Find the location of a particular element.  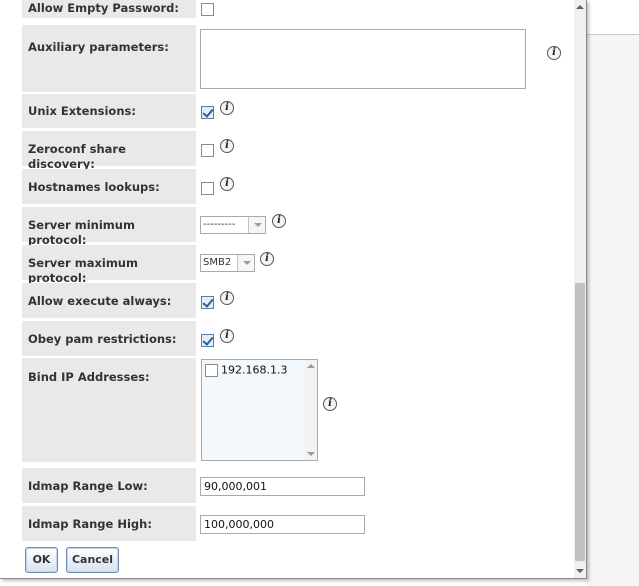

zeroconf-checkbox is located at coordinates (207, 150).